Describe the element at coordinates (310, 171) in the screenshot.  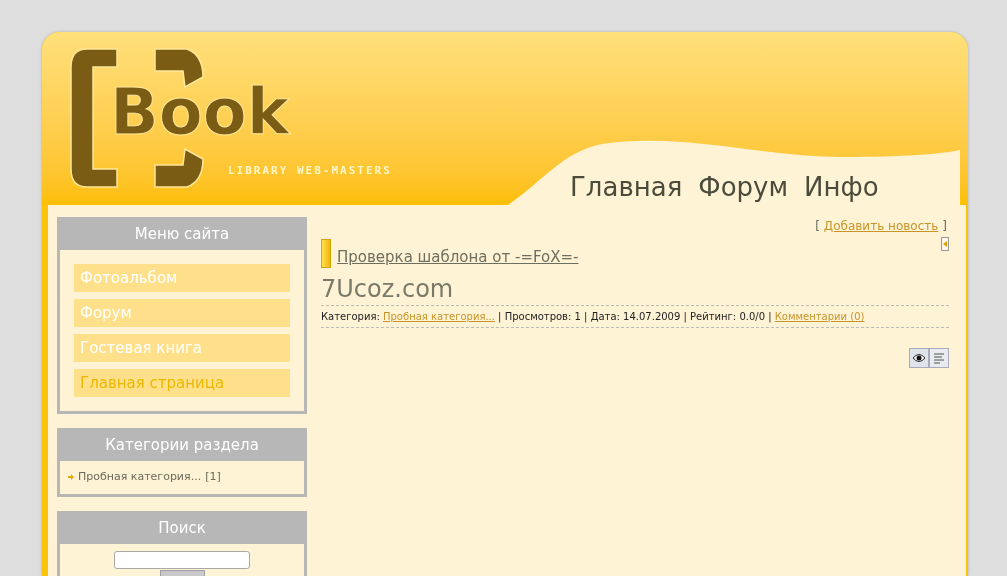
I see `tagline: LIBRARY WEB-MASTERS` at that location.